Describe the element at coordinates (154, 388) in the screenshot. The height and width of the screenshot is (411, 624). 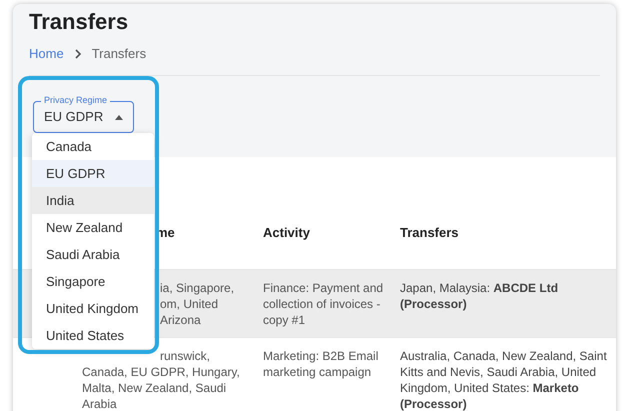
I see `cell-text-line: Malta, New Zealand, Saudi` at that location.